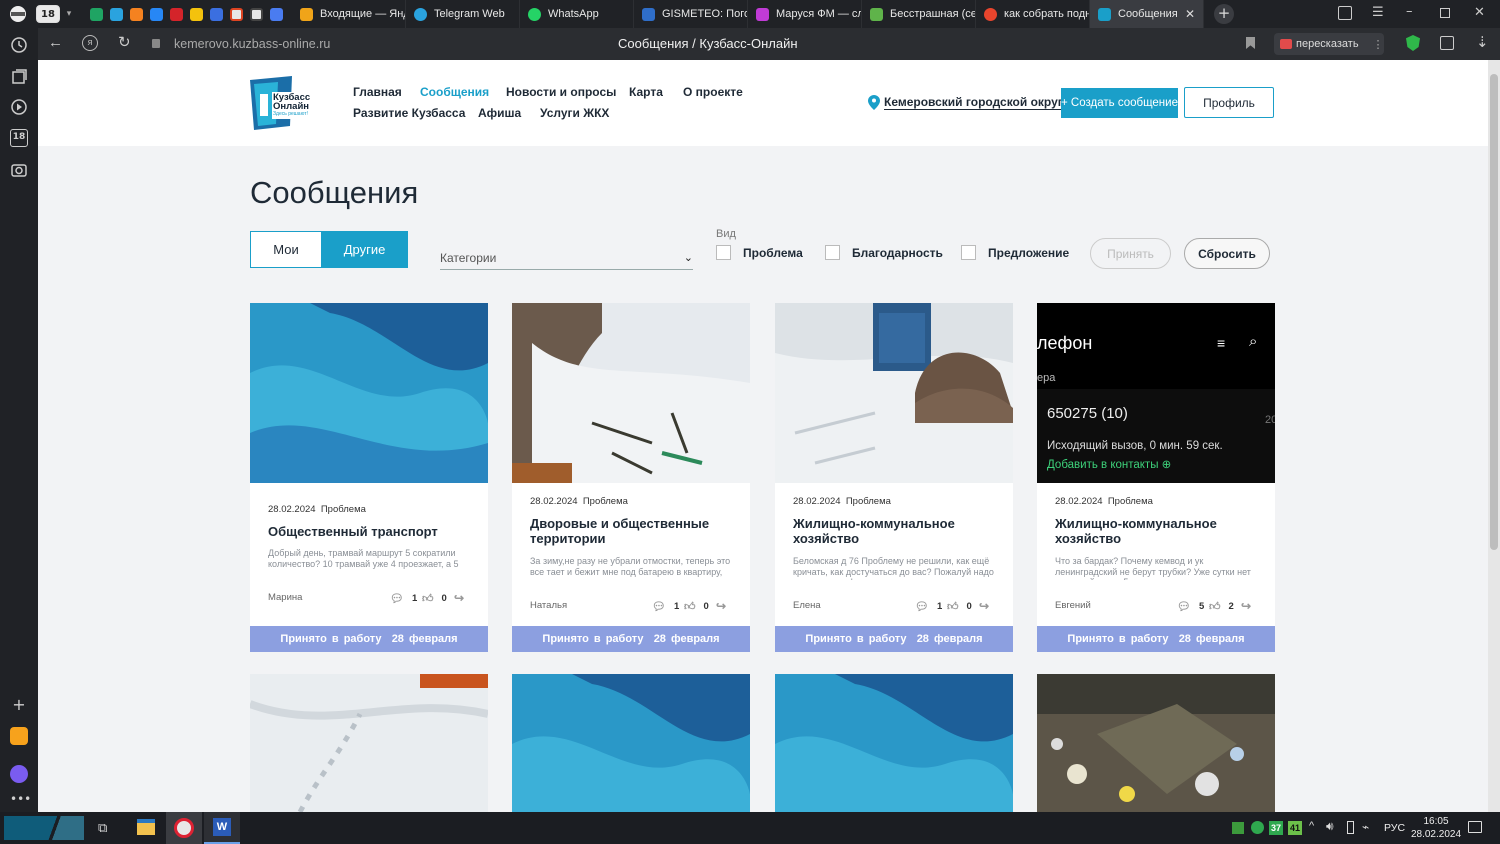  What do you see at coordinates (20, 799) in the screenshot?
I see `more-icon: •••` at bounding box center [20, 799].